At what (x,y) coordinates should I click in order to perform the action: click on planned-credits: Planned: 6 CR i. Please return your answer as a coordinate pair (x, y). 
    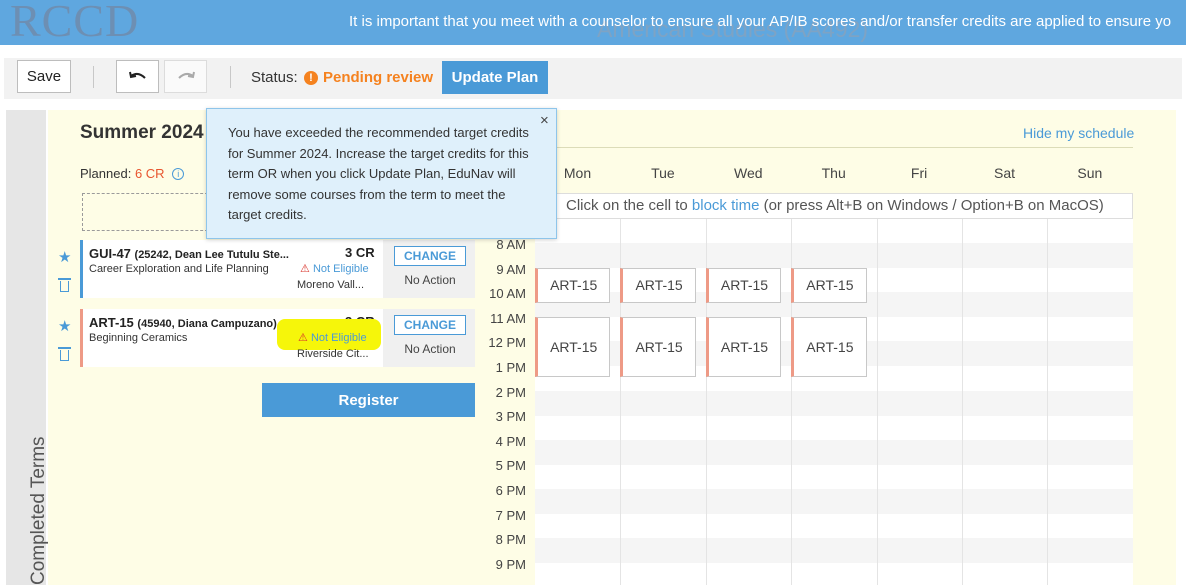
    Looking at the image, I should click on (132, 173).